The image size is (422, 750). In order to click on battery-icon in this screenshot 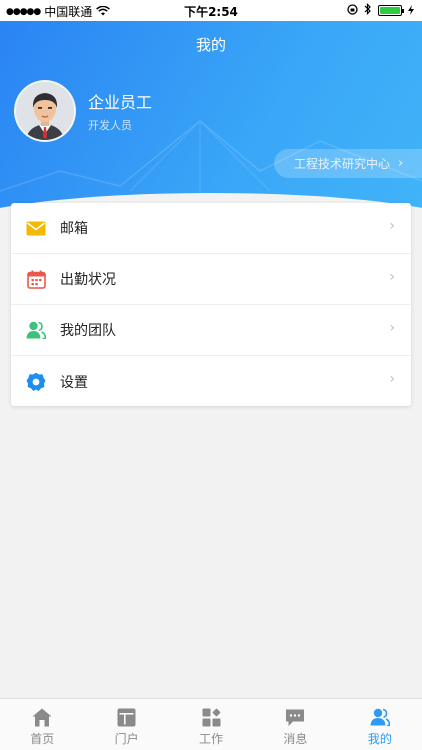, I will do `click(391, 10)`.